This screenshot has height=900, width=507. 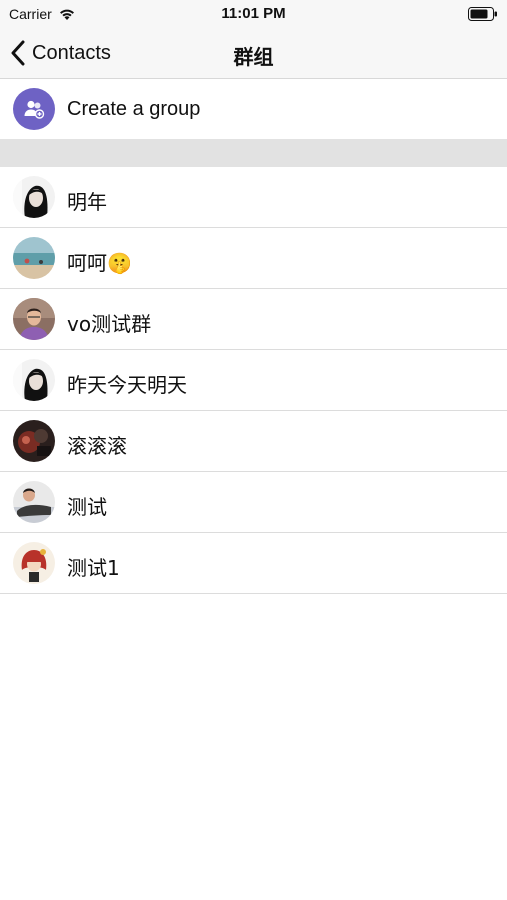 What do you see at coordinates (253, 563) in the screenshot?
I see `group-row: 测试1` at bounding box center [253, 563].